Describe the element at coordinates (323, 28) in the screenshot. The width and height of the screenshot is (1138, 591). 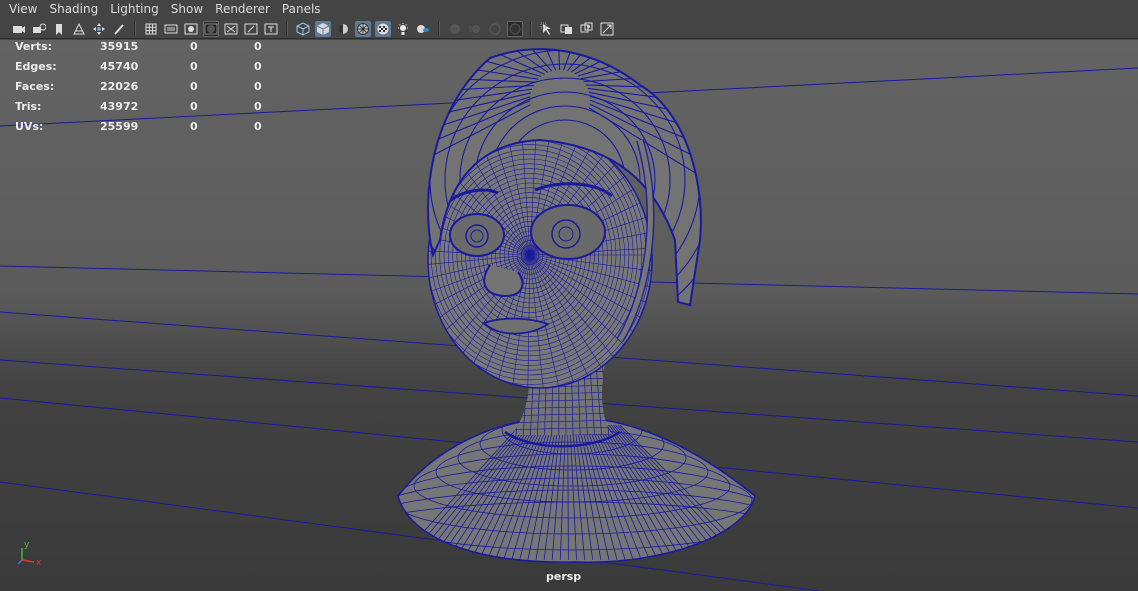
I see `smooth-shade-icon` at that location.